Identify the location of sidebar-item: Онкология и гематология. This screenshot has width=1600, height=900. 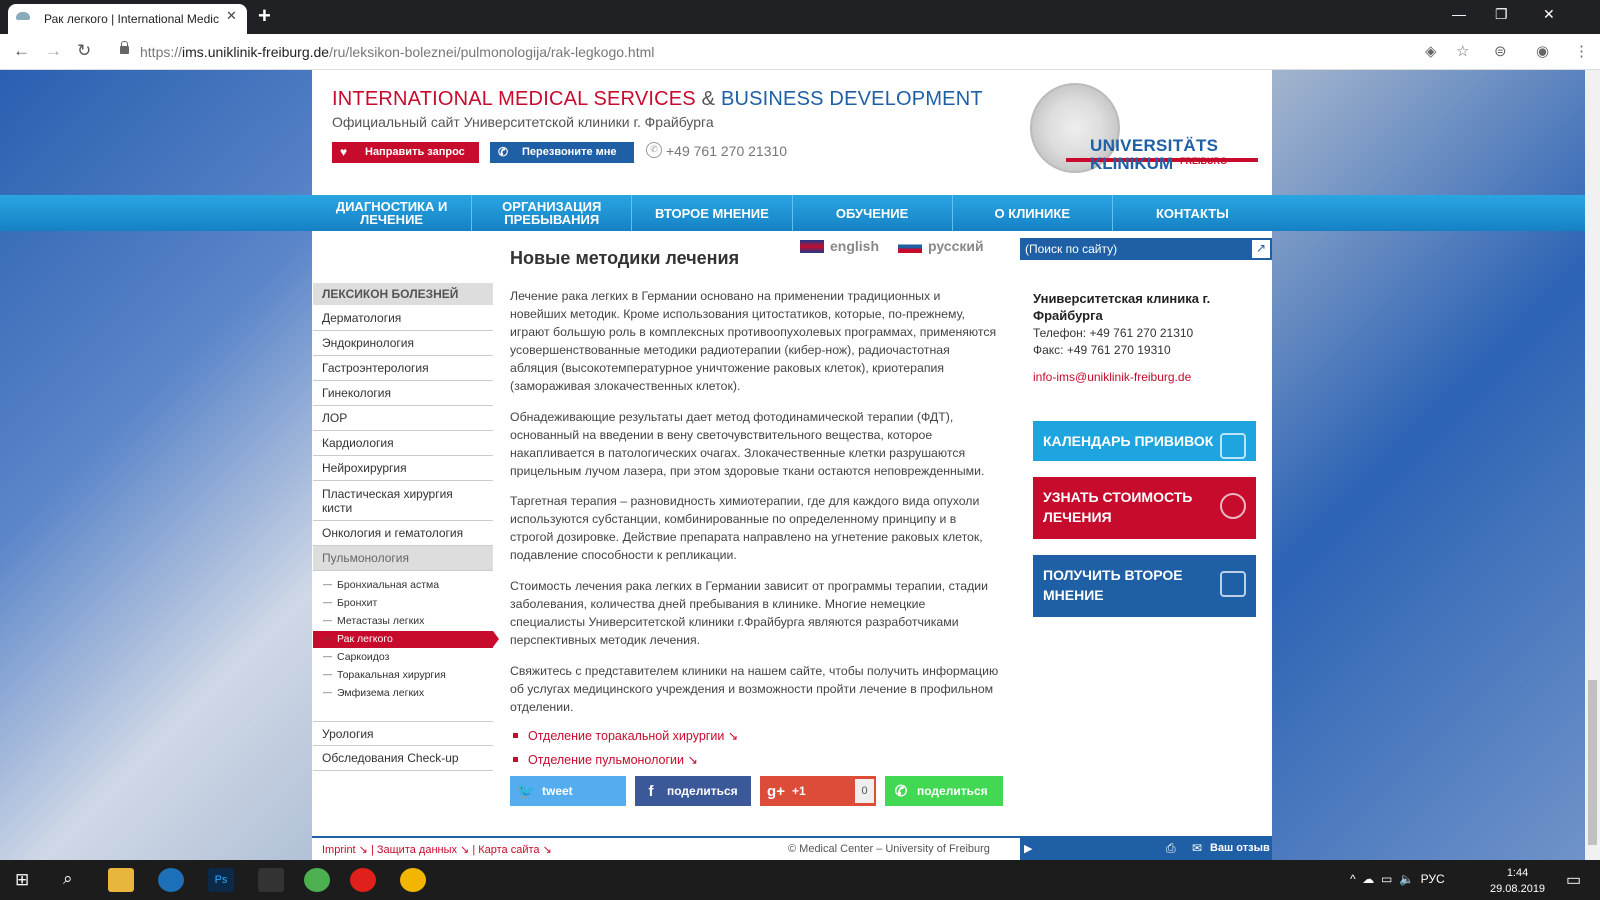
(403, 533).